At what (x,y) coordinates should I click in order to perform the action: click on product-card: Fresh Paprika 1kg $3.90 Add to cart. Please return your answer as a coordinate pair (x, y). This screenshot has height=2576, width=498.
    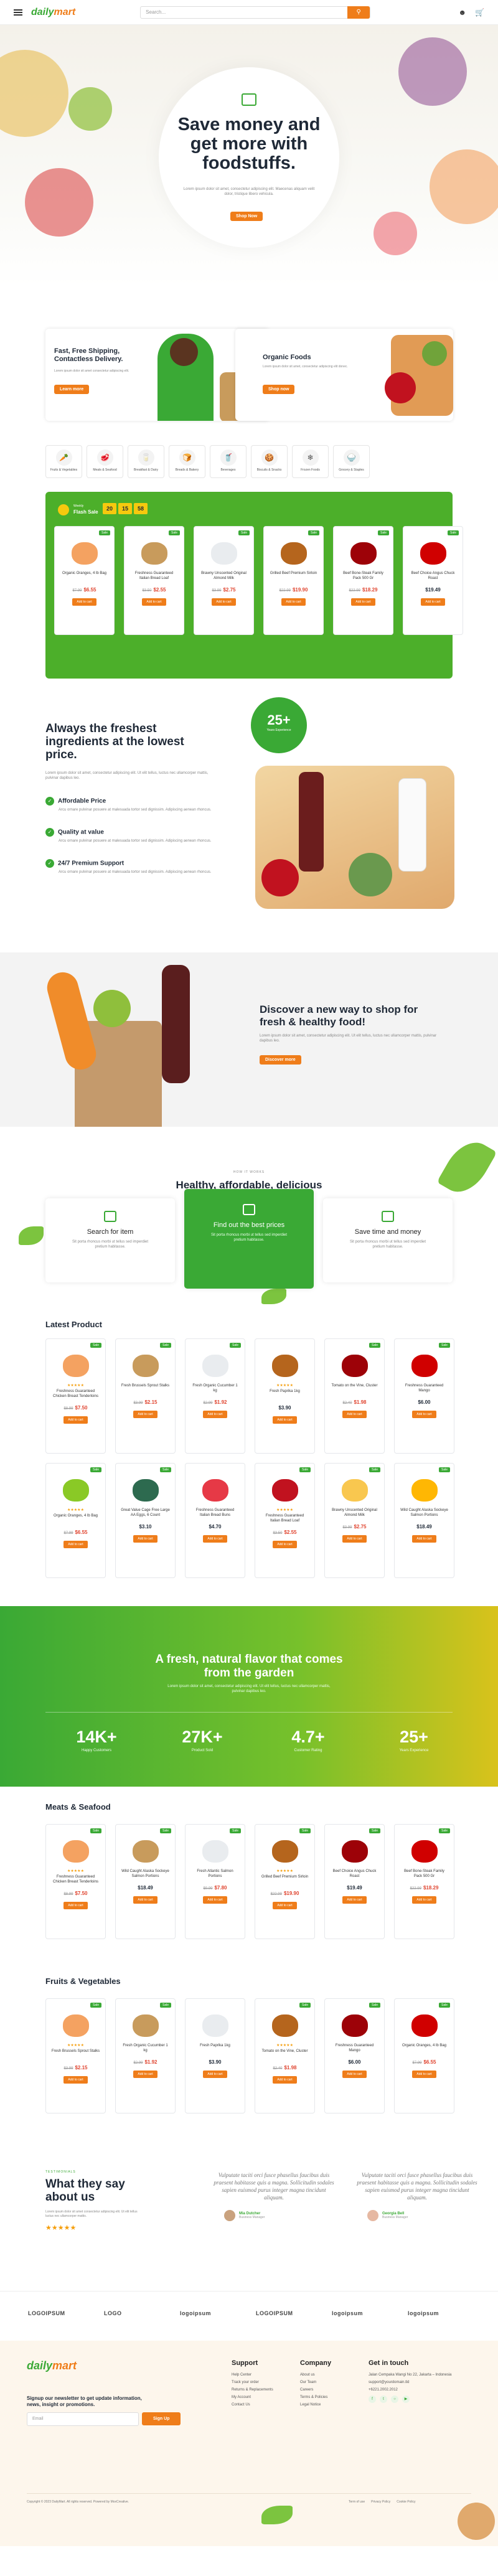
    Looking at the image, I should click on (215, 2055).